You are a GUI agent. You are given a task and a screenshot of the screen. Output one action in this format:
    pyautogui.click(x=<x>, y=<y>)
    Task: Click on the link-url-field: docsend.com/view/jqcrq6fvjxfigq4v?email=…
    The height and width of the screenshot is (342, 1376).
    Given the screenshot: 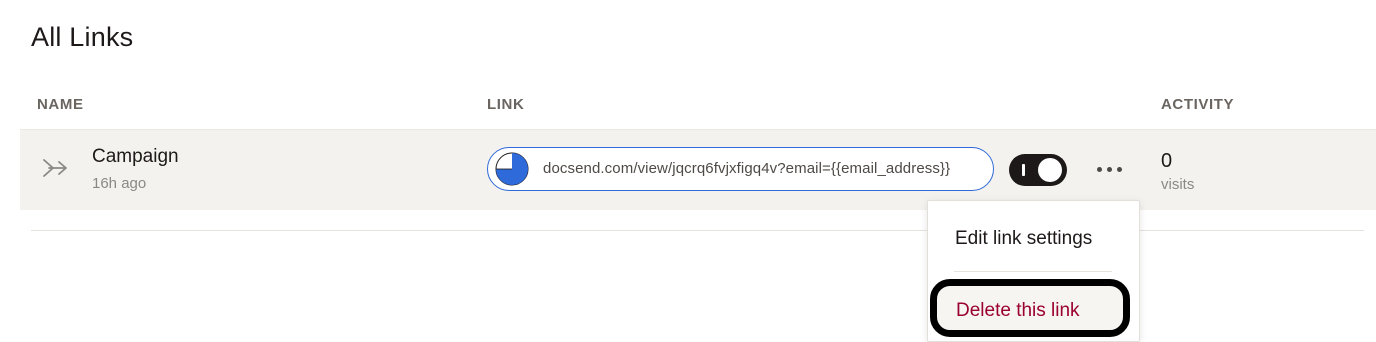 What is the action you would take?
    pyautogui.click(x=740, y=169)
    